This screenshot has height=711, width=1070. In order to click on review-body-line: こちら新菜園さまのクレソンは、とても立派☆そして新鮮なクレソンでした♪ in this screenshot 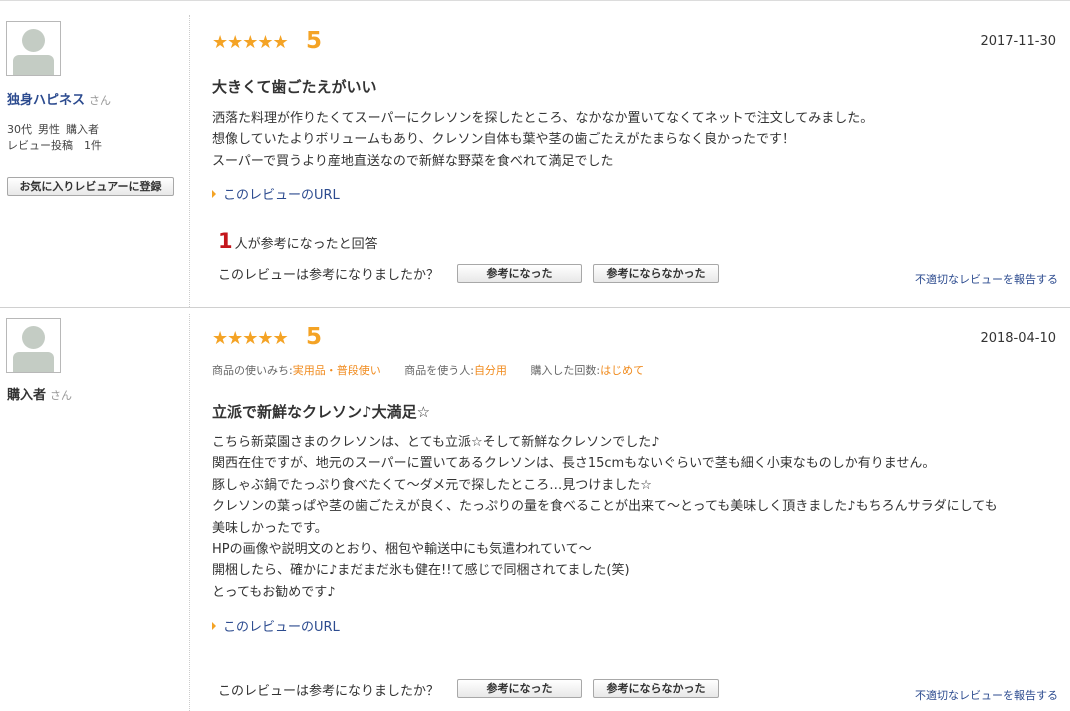, I will do `click(436, 442)`.